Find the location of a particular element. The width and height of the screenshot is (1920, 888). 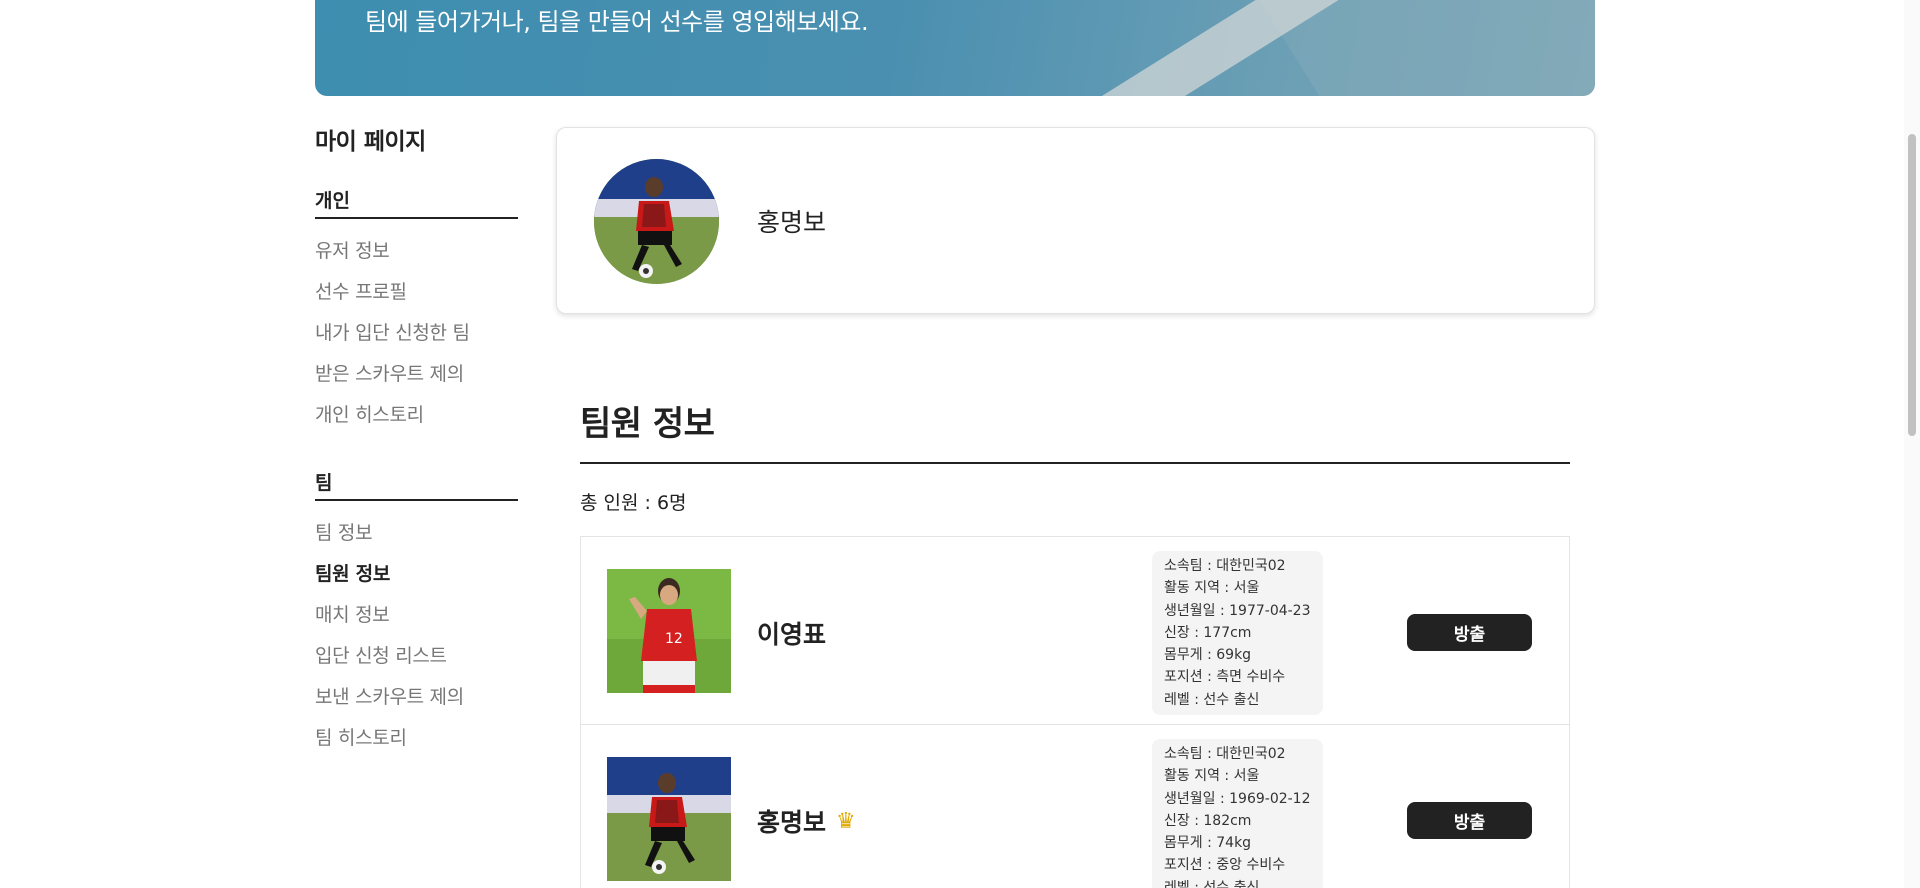

avatar is located at coordinates (656, 221).